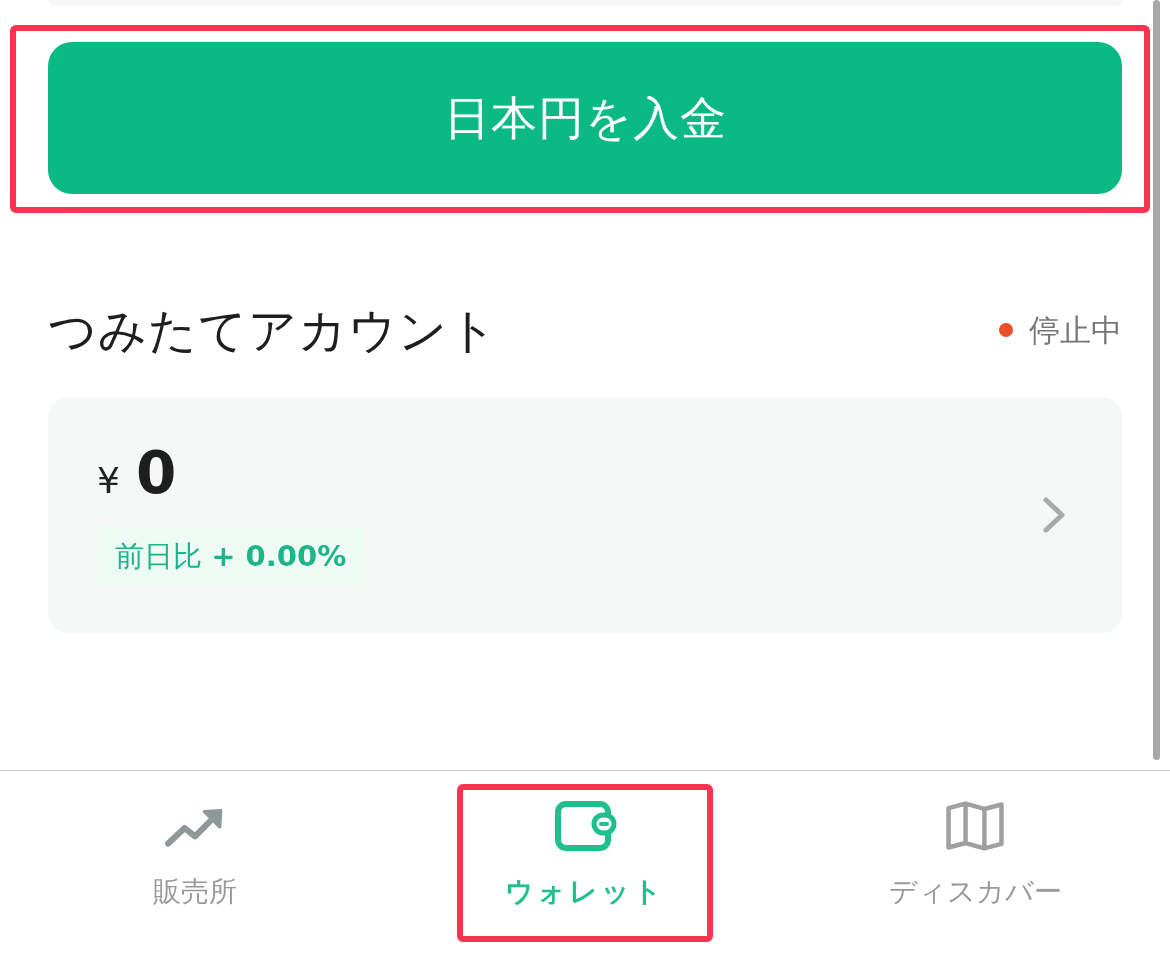 The image size is (1170, 960). I want to click on currency-symbol: ¥, so click(108, 481).